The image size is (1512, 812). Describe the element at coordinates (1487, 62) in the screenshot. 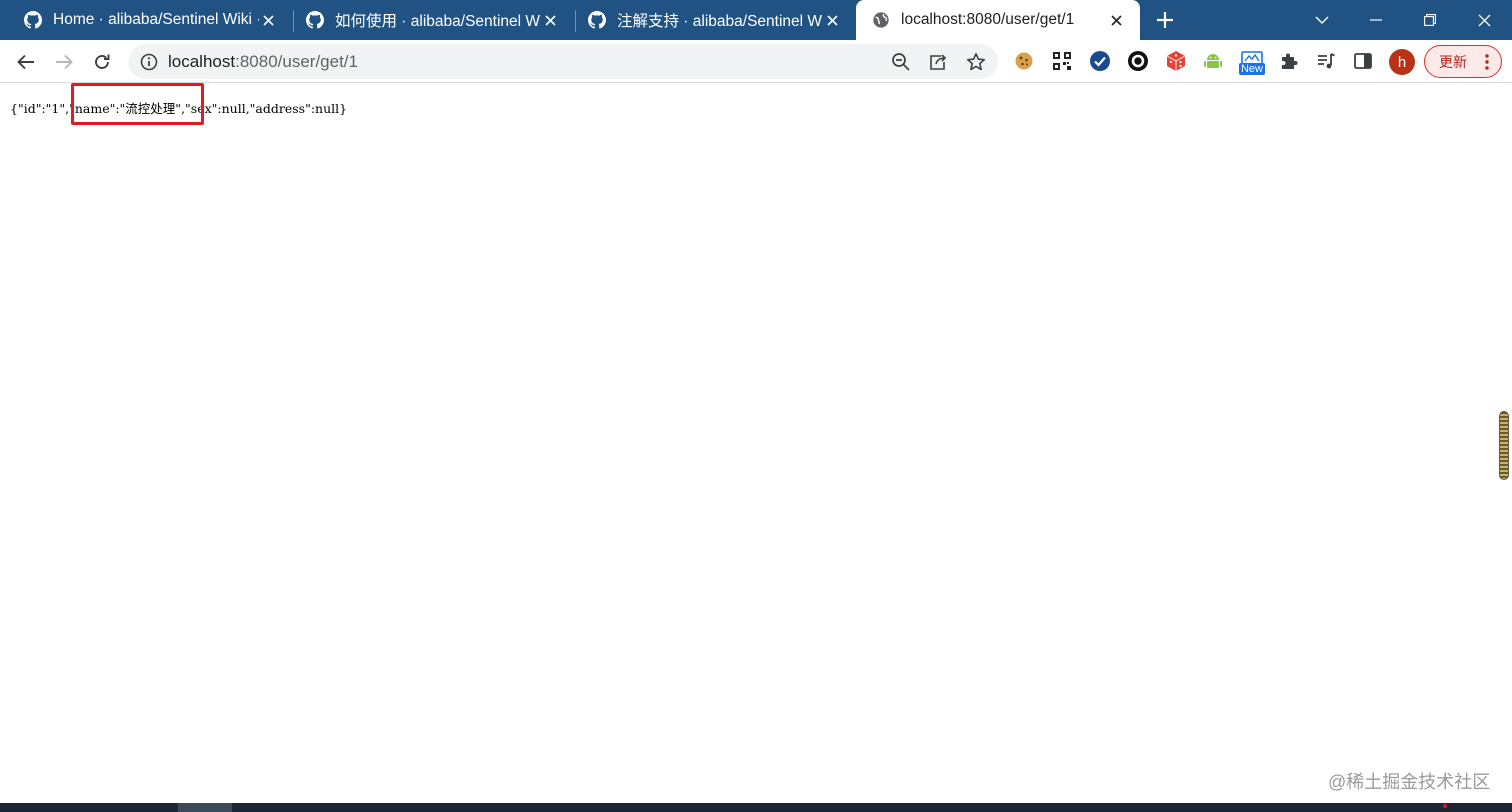

I see `more-menu-icon` at that location.